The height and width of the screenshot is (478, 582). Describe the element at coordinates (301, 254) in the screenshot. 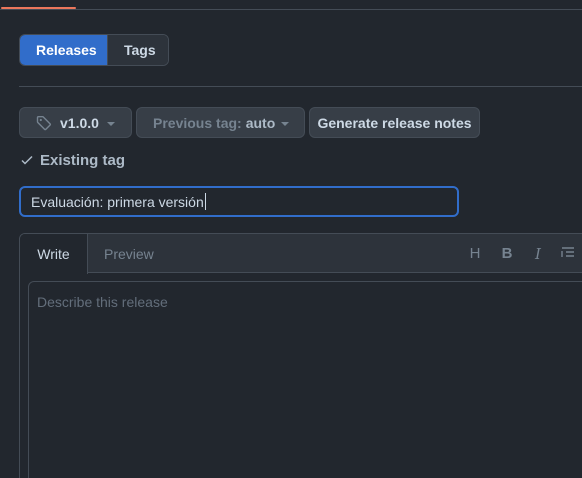

I see `editor-toolbar: Write Preview H B I` at that location.